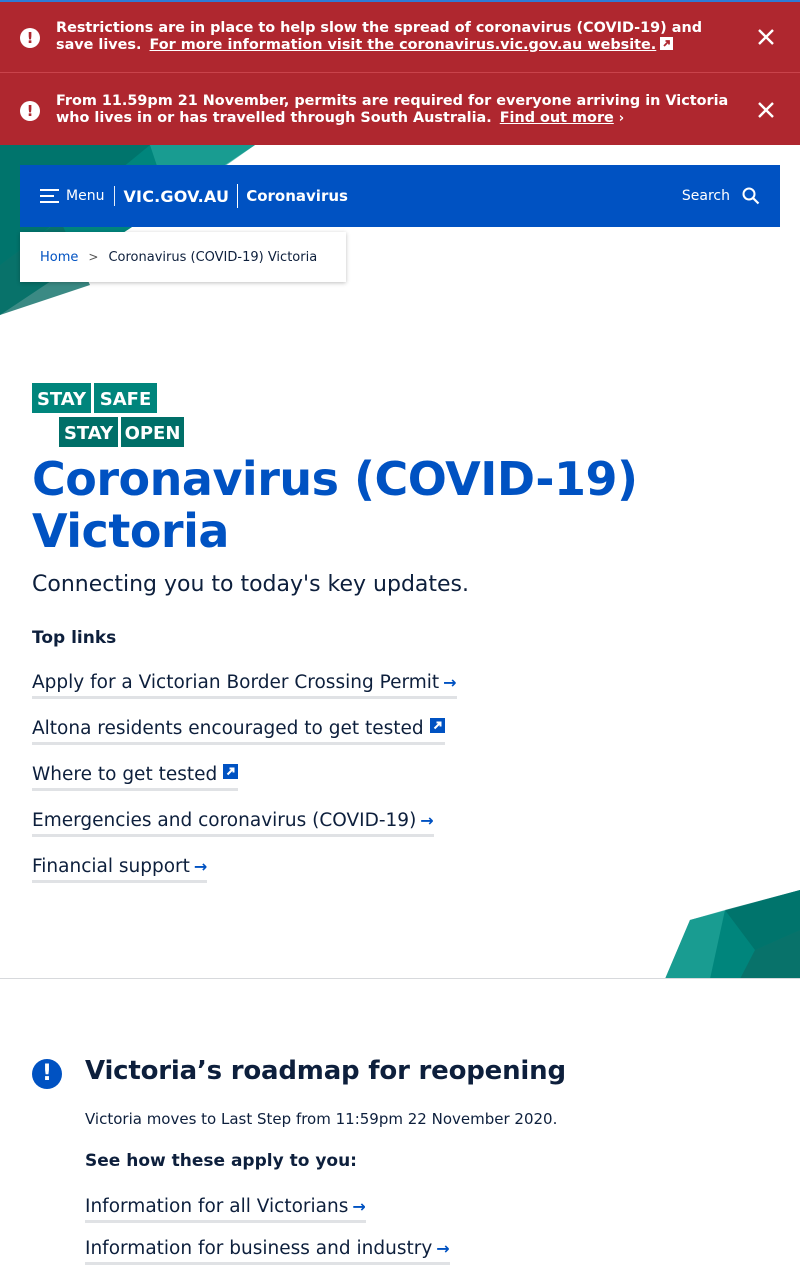 This screenshot has height=1280, width=800. I want to click on logo-text: SAFE, so click(126, 399).